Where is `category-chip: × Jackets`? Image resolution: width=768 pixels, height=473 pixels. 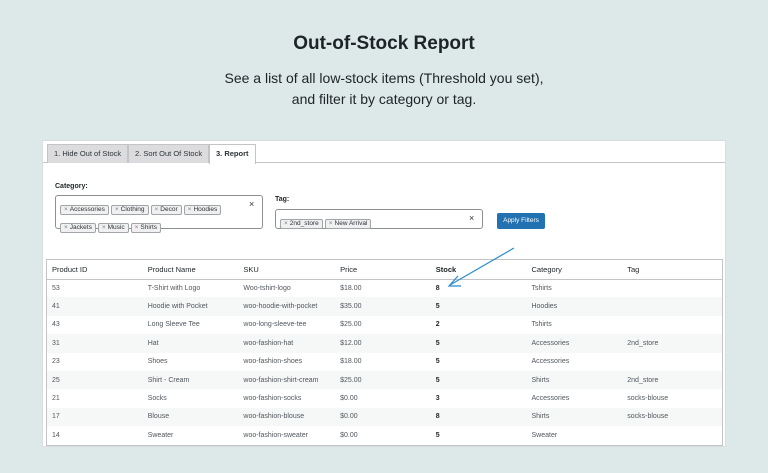 category-chip: × Jackets is located at coordinates (78, 228).